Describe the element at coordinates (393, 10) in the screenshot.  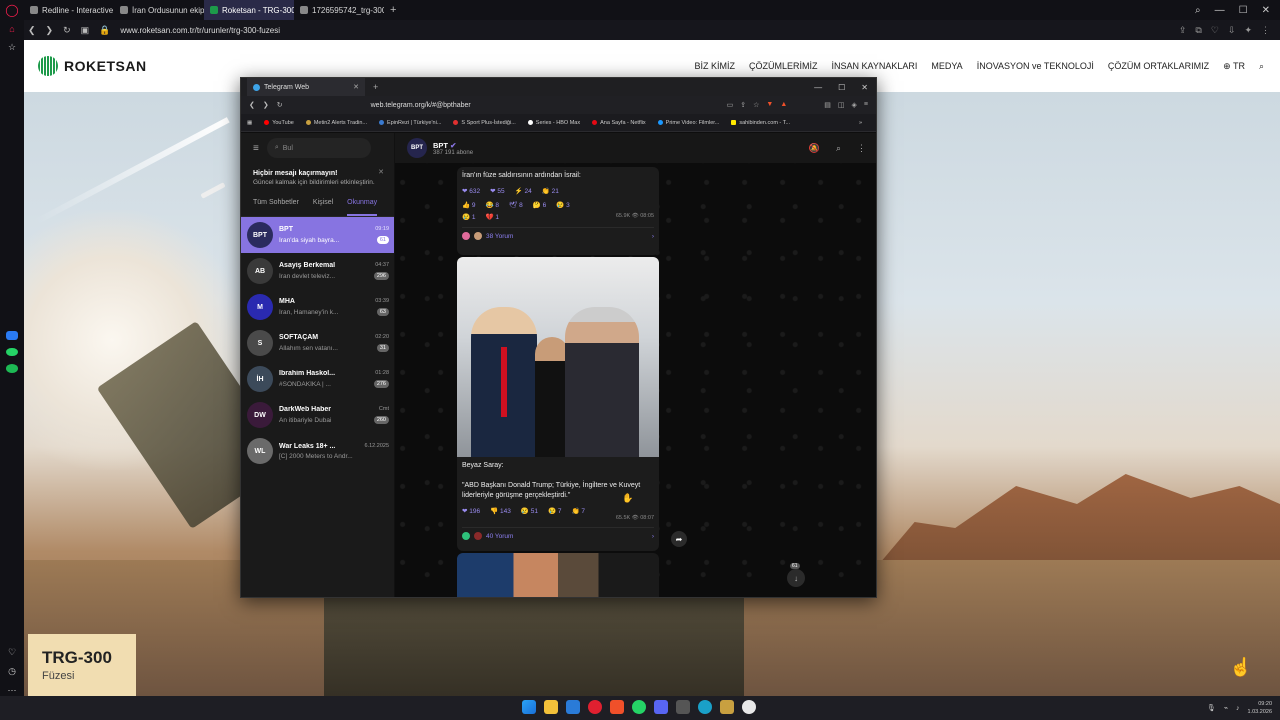
I see `new-tab-button: +` at that location.